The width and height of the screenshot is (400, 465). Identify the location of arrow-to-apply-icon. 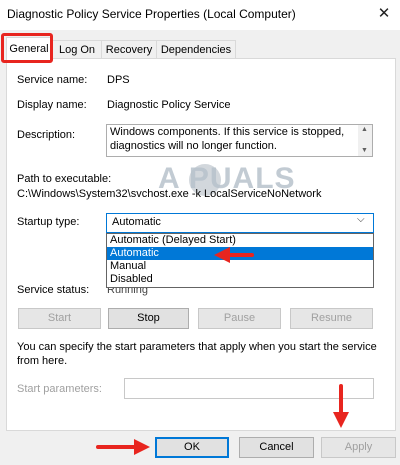
(341, 406).